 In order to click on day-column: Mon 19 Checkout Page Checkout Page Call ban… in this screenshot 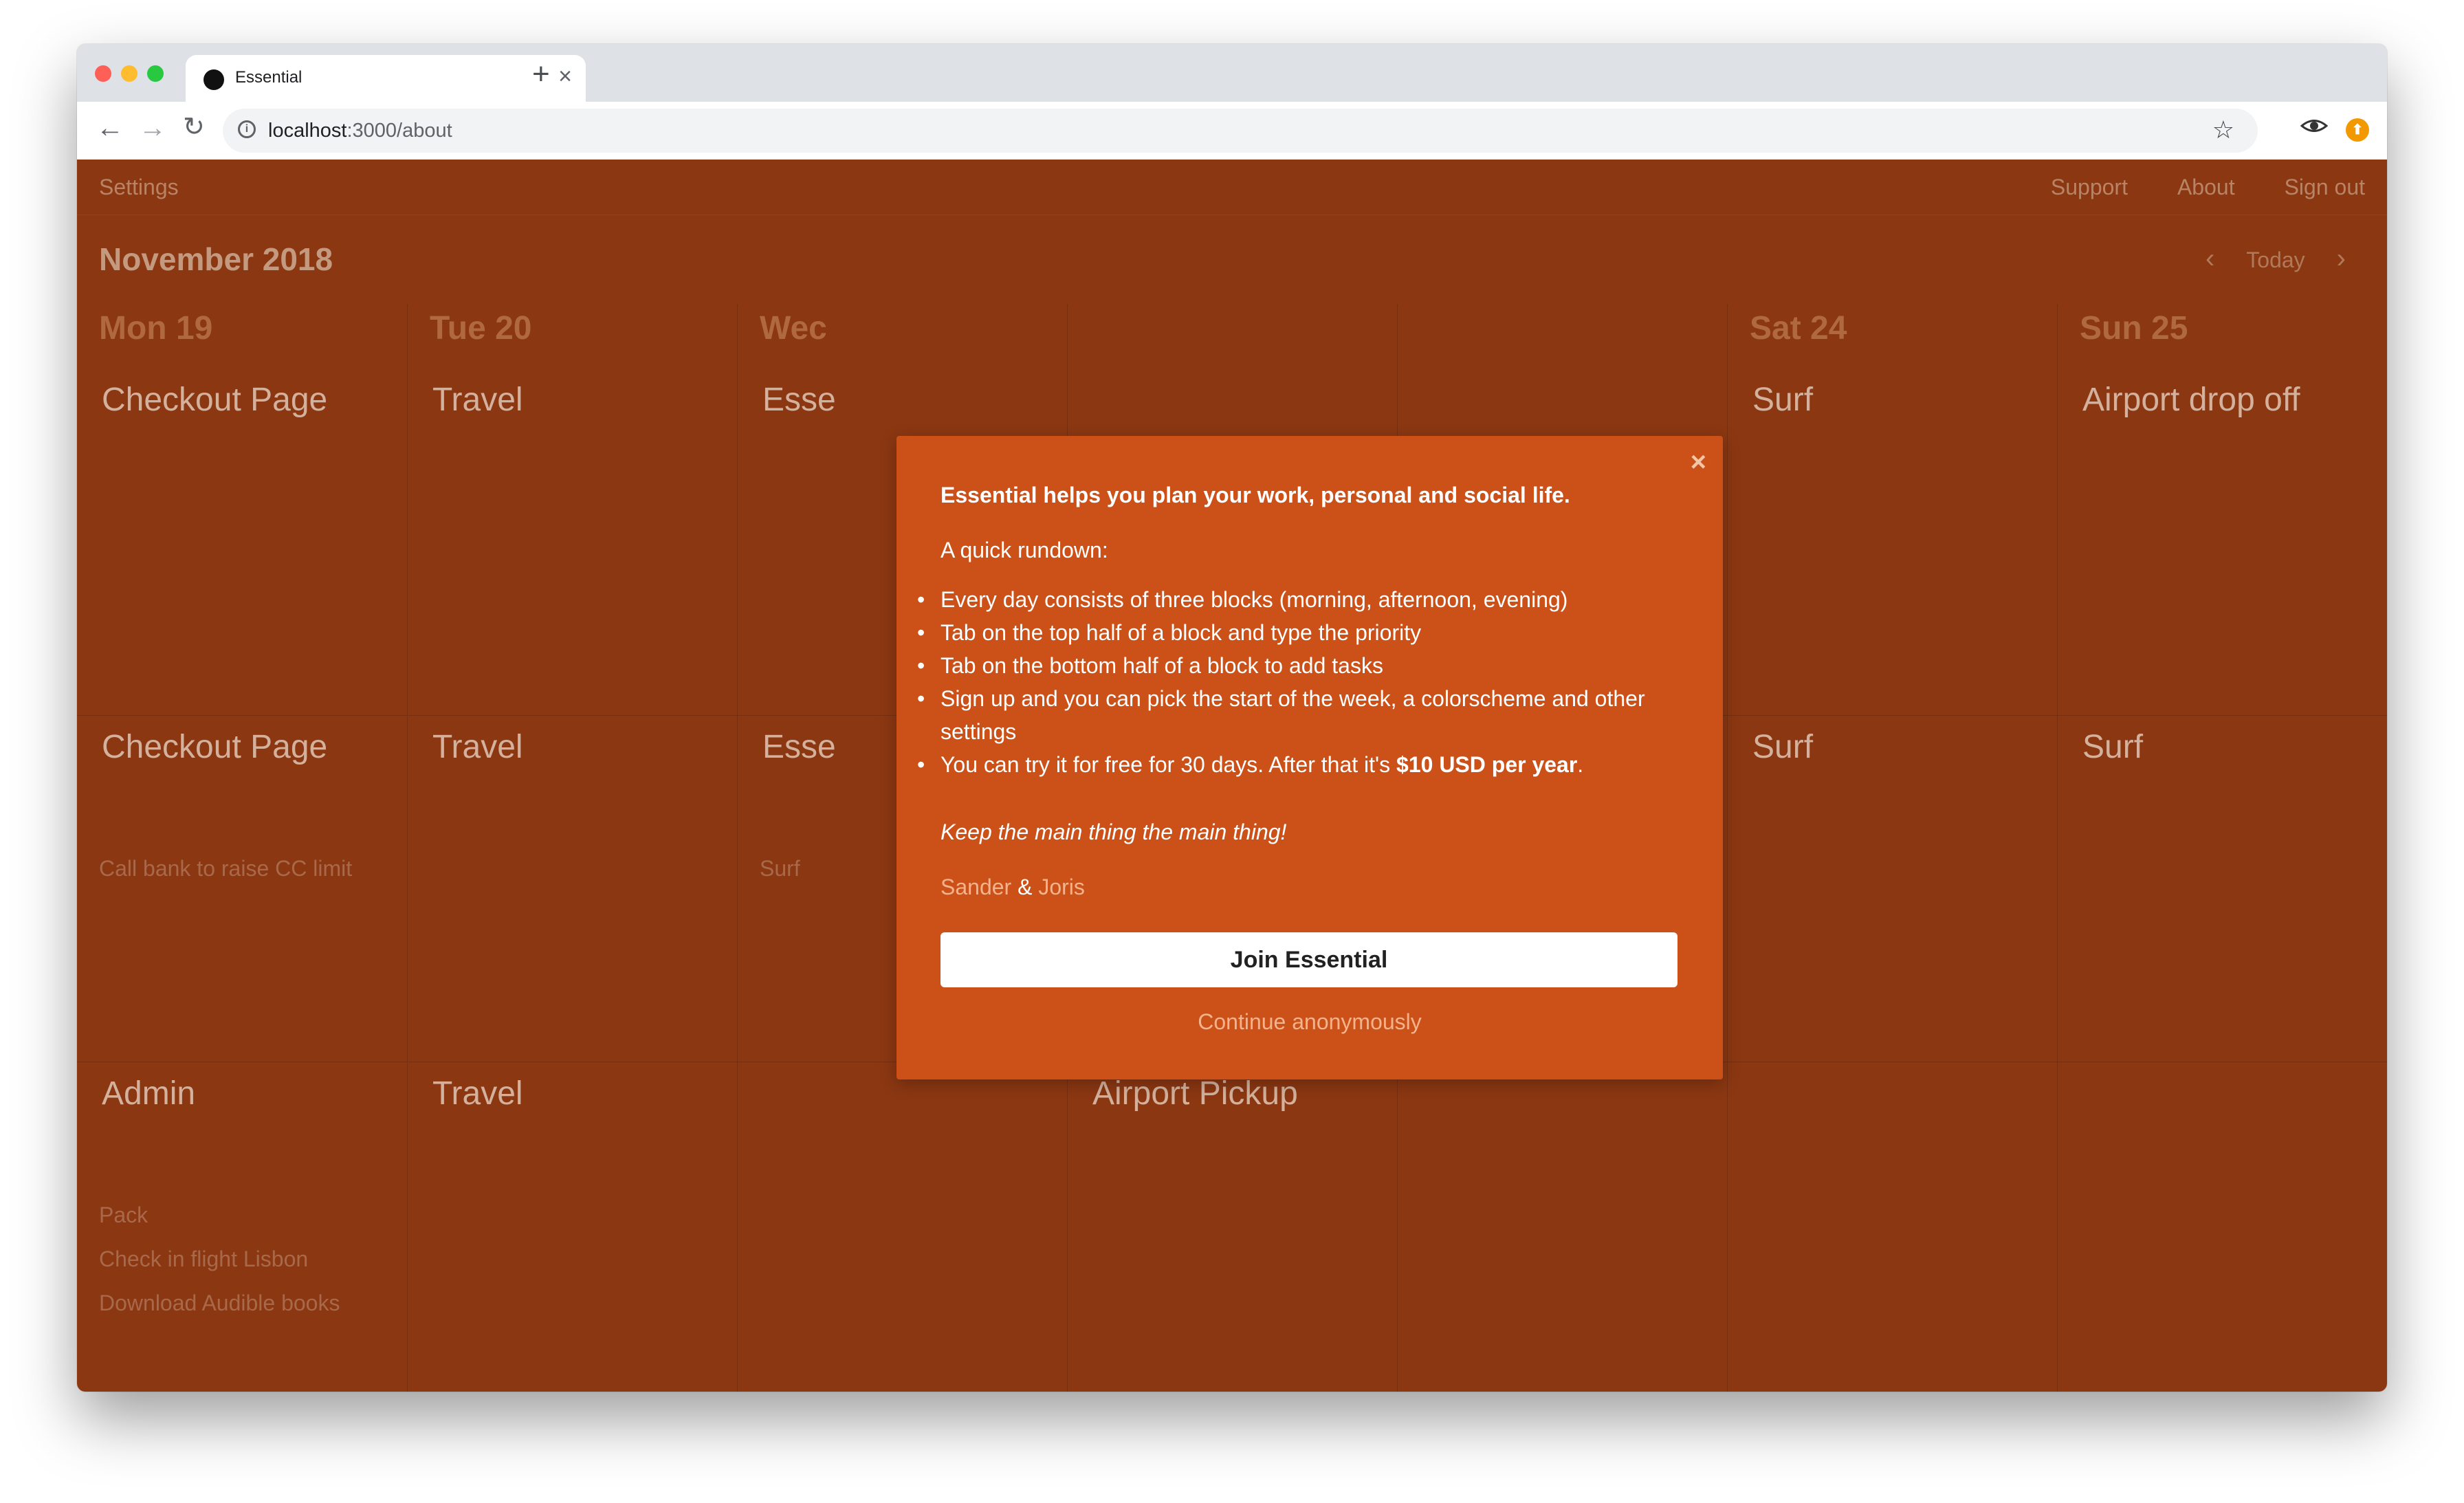, I will do `click(242, 848)`.